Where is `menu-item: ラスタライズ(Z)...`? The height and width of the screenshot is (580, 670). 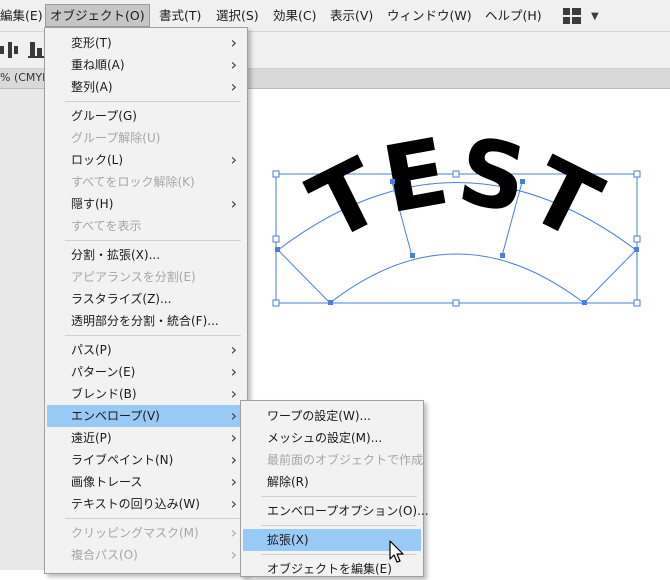
menu-item: ラスタライズ(Z)... is located at coordinates (146, 299).